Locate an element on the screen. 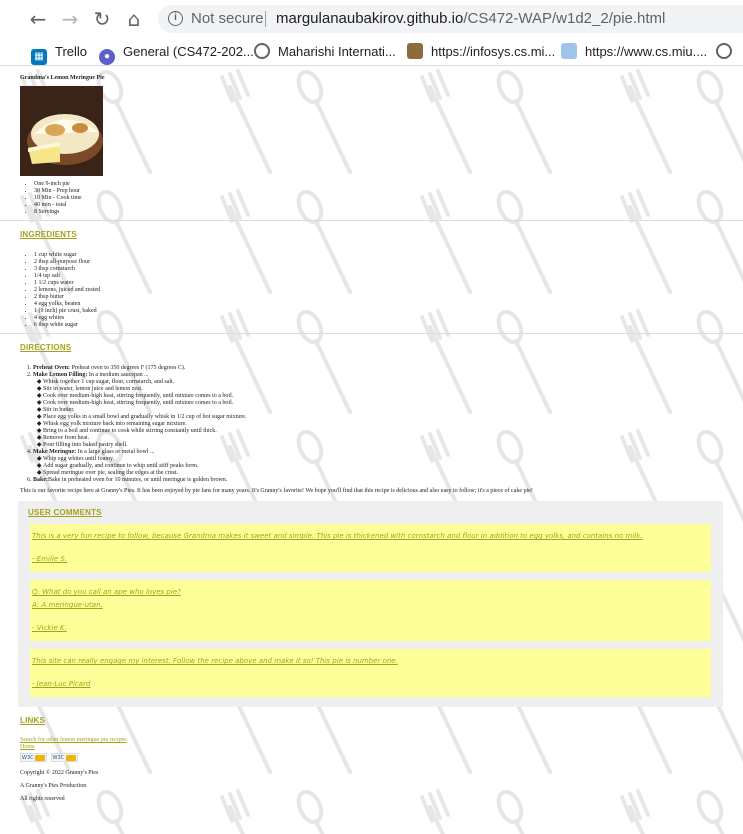 The width and height of the screenshot is (743, 834). comments-heading: USER COMMENTS is located at coordinates (65, 512).